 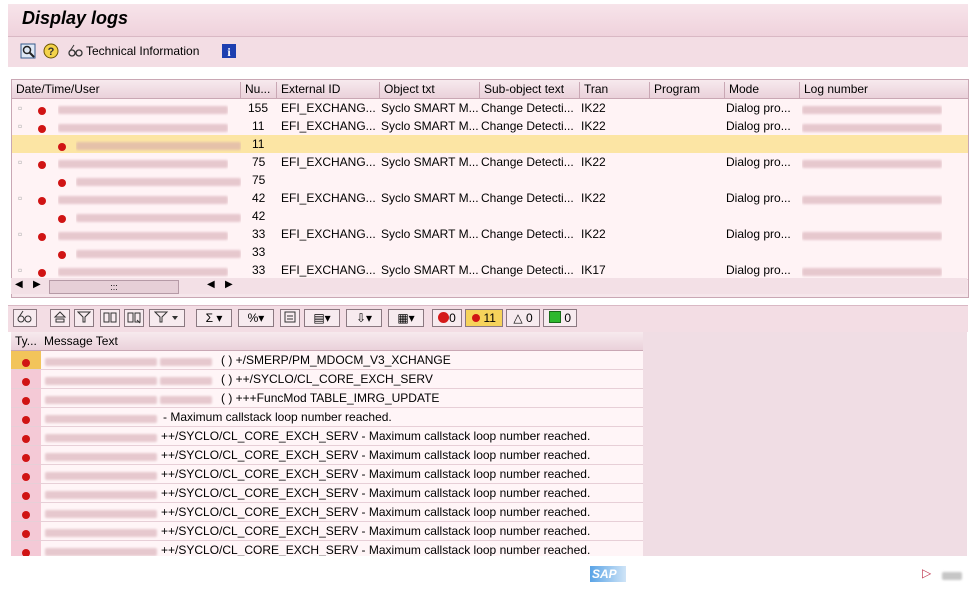 I want to click on views-button: ▤▾, so click(x=322, y=318).